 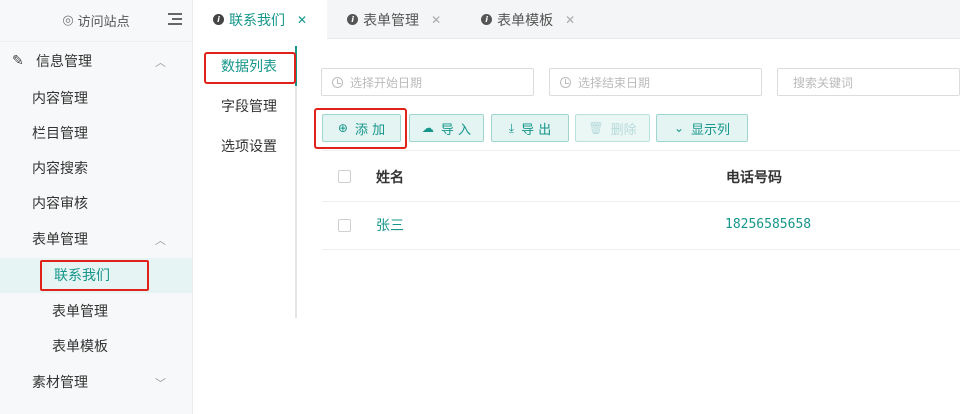 What do you see at coordinates (64, 62) in the screenshot?
I see `menu-group-label: 信息管理` at bounding box center [64, 62].